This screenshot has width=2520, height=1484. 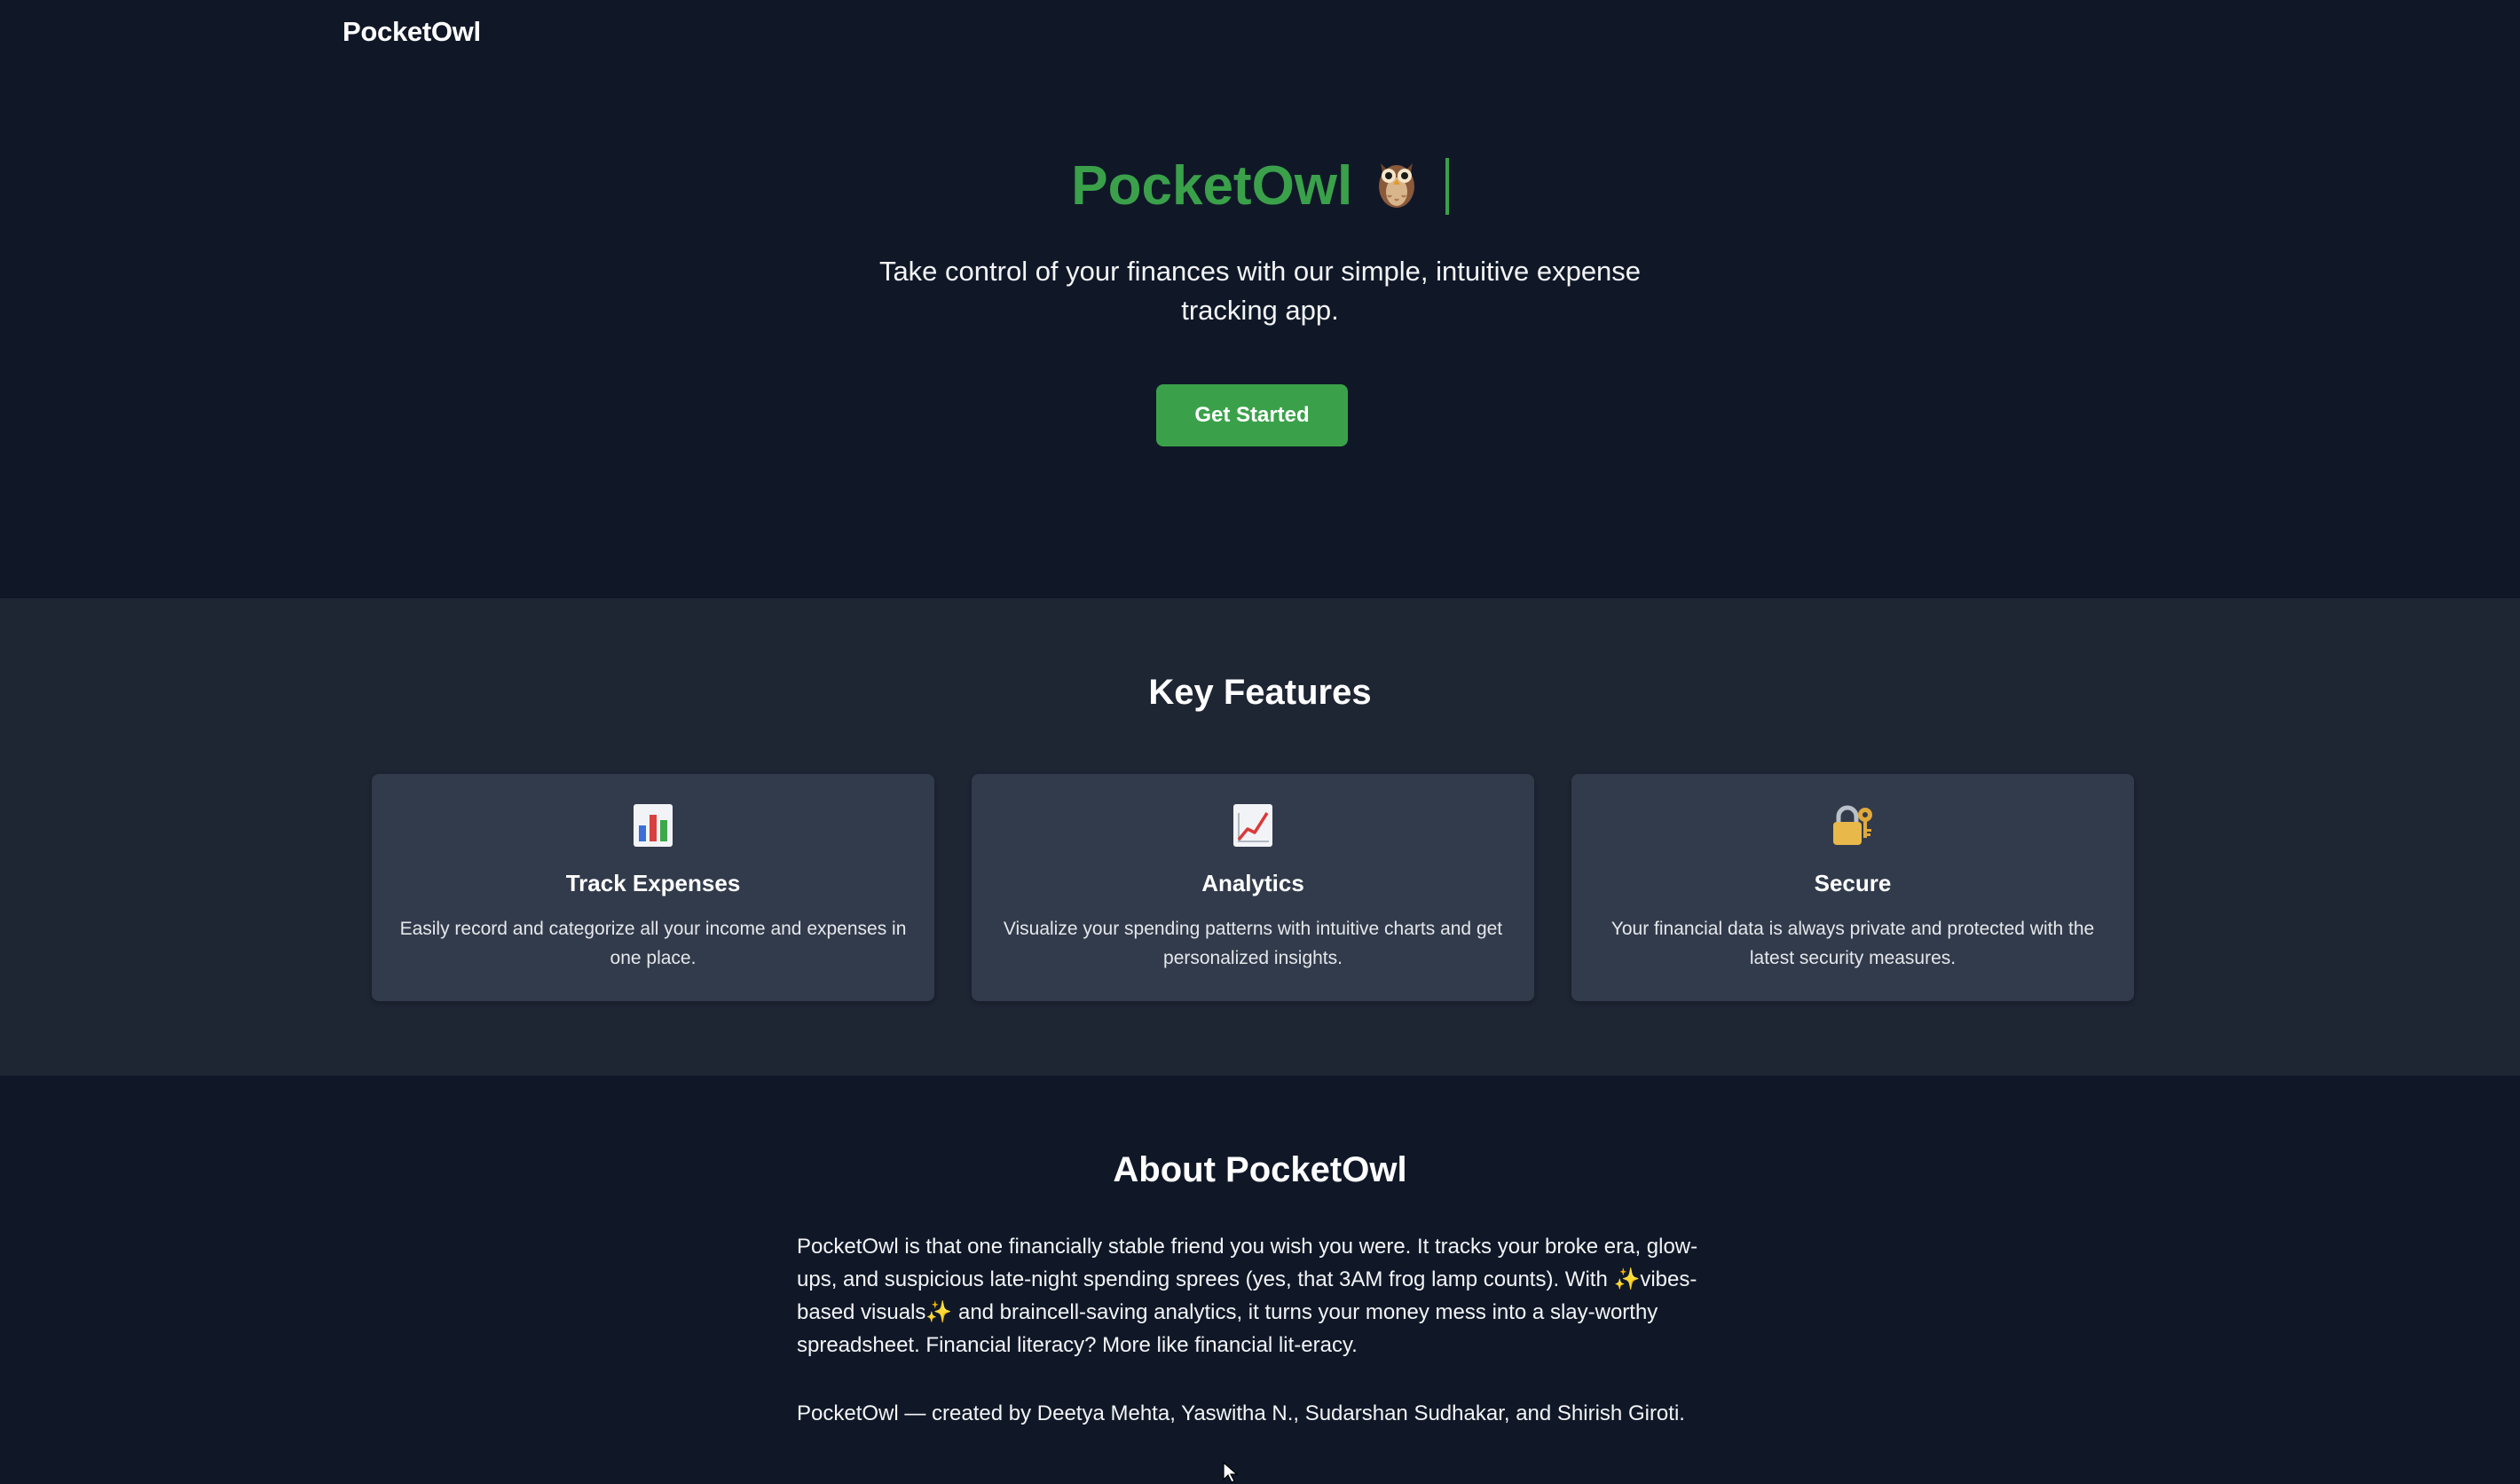 I want to click on hero-title-text: PocketOwl, so click(x=1212, y=186).